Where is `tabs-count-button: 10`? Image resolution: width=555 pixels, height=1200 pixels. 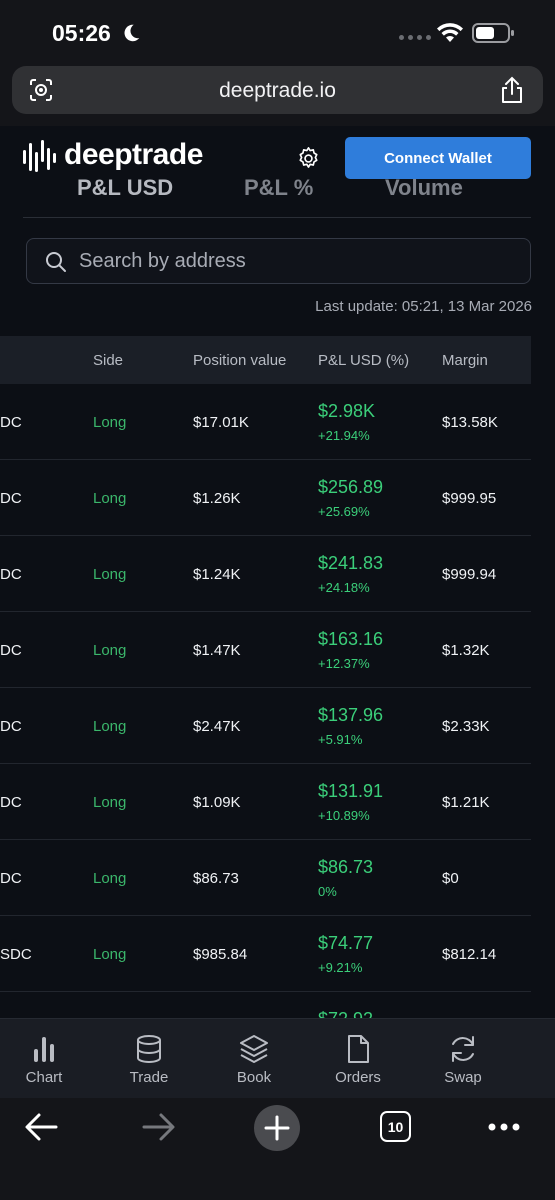 tabs-count-button: 10 is located at coordinates (395, 1126).